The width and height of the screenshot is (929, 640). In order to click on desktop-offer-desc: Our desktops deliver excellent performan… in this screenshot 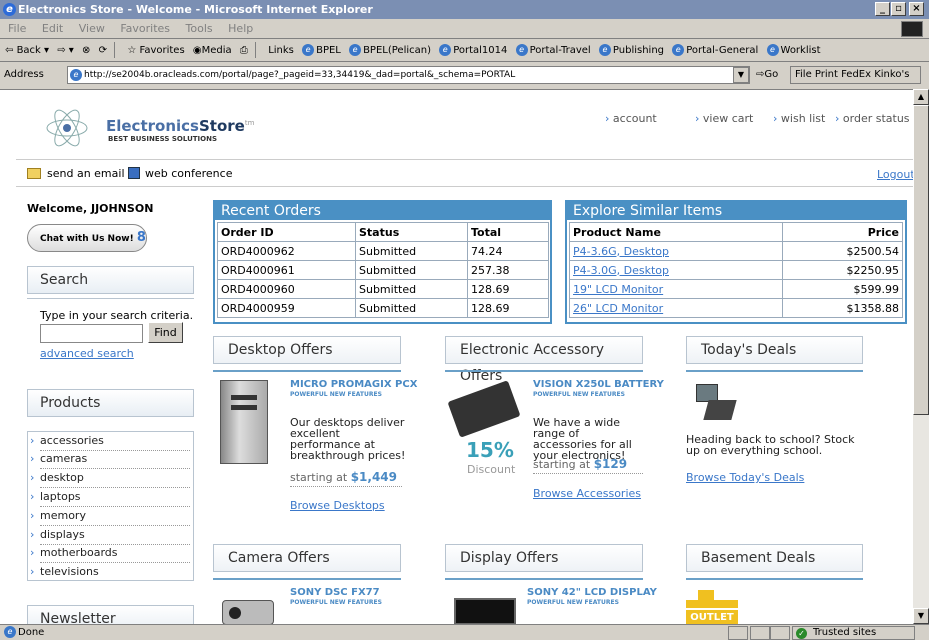, I will do `click(348, 439)`.